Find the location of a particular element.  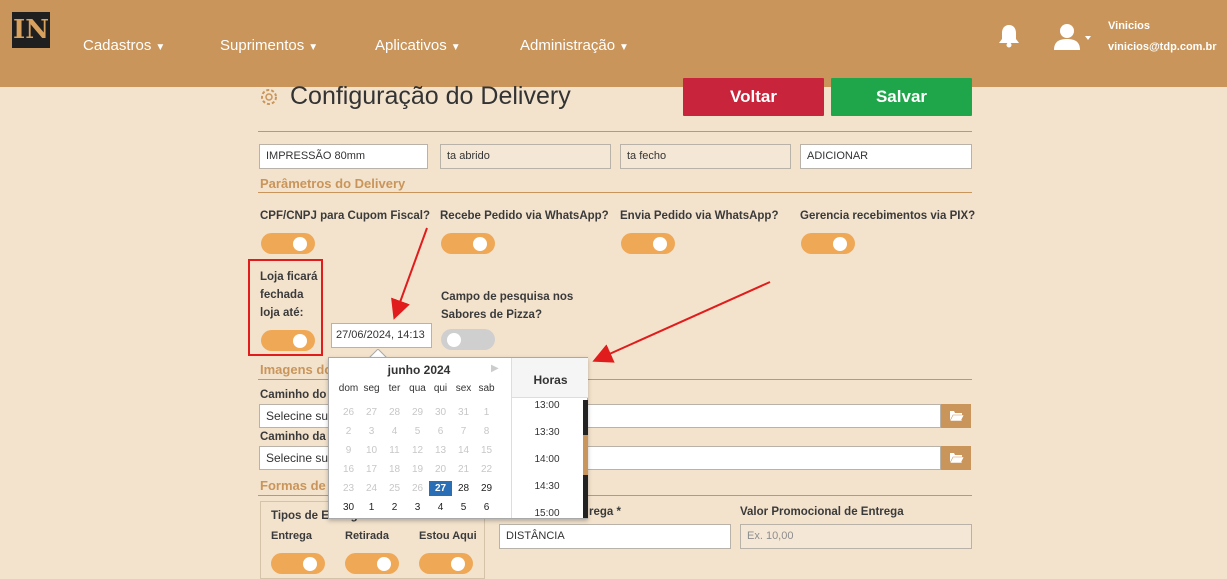

calendar-day-selected: 27 is located at coordinates (440, 488).